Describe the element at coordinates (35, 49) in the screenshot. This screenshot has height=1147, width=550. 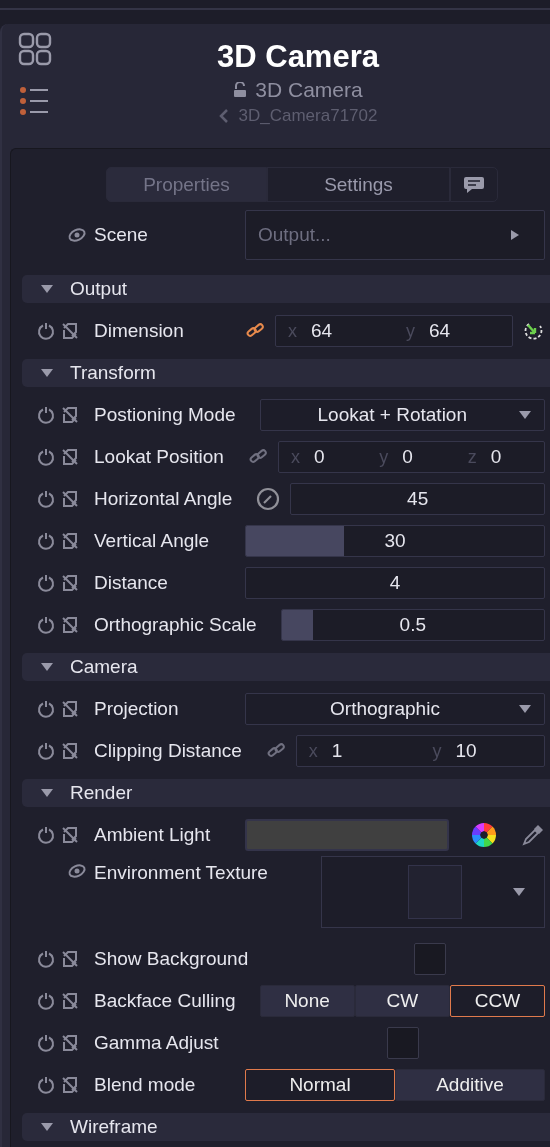
I see `grid-icon` at that location.